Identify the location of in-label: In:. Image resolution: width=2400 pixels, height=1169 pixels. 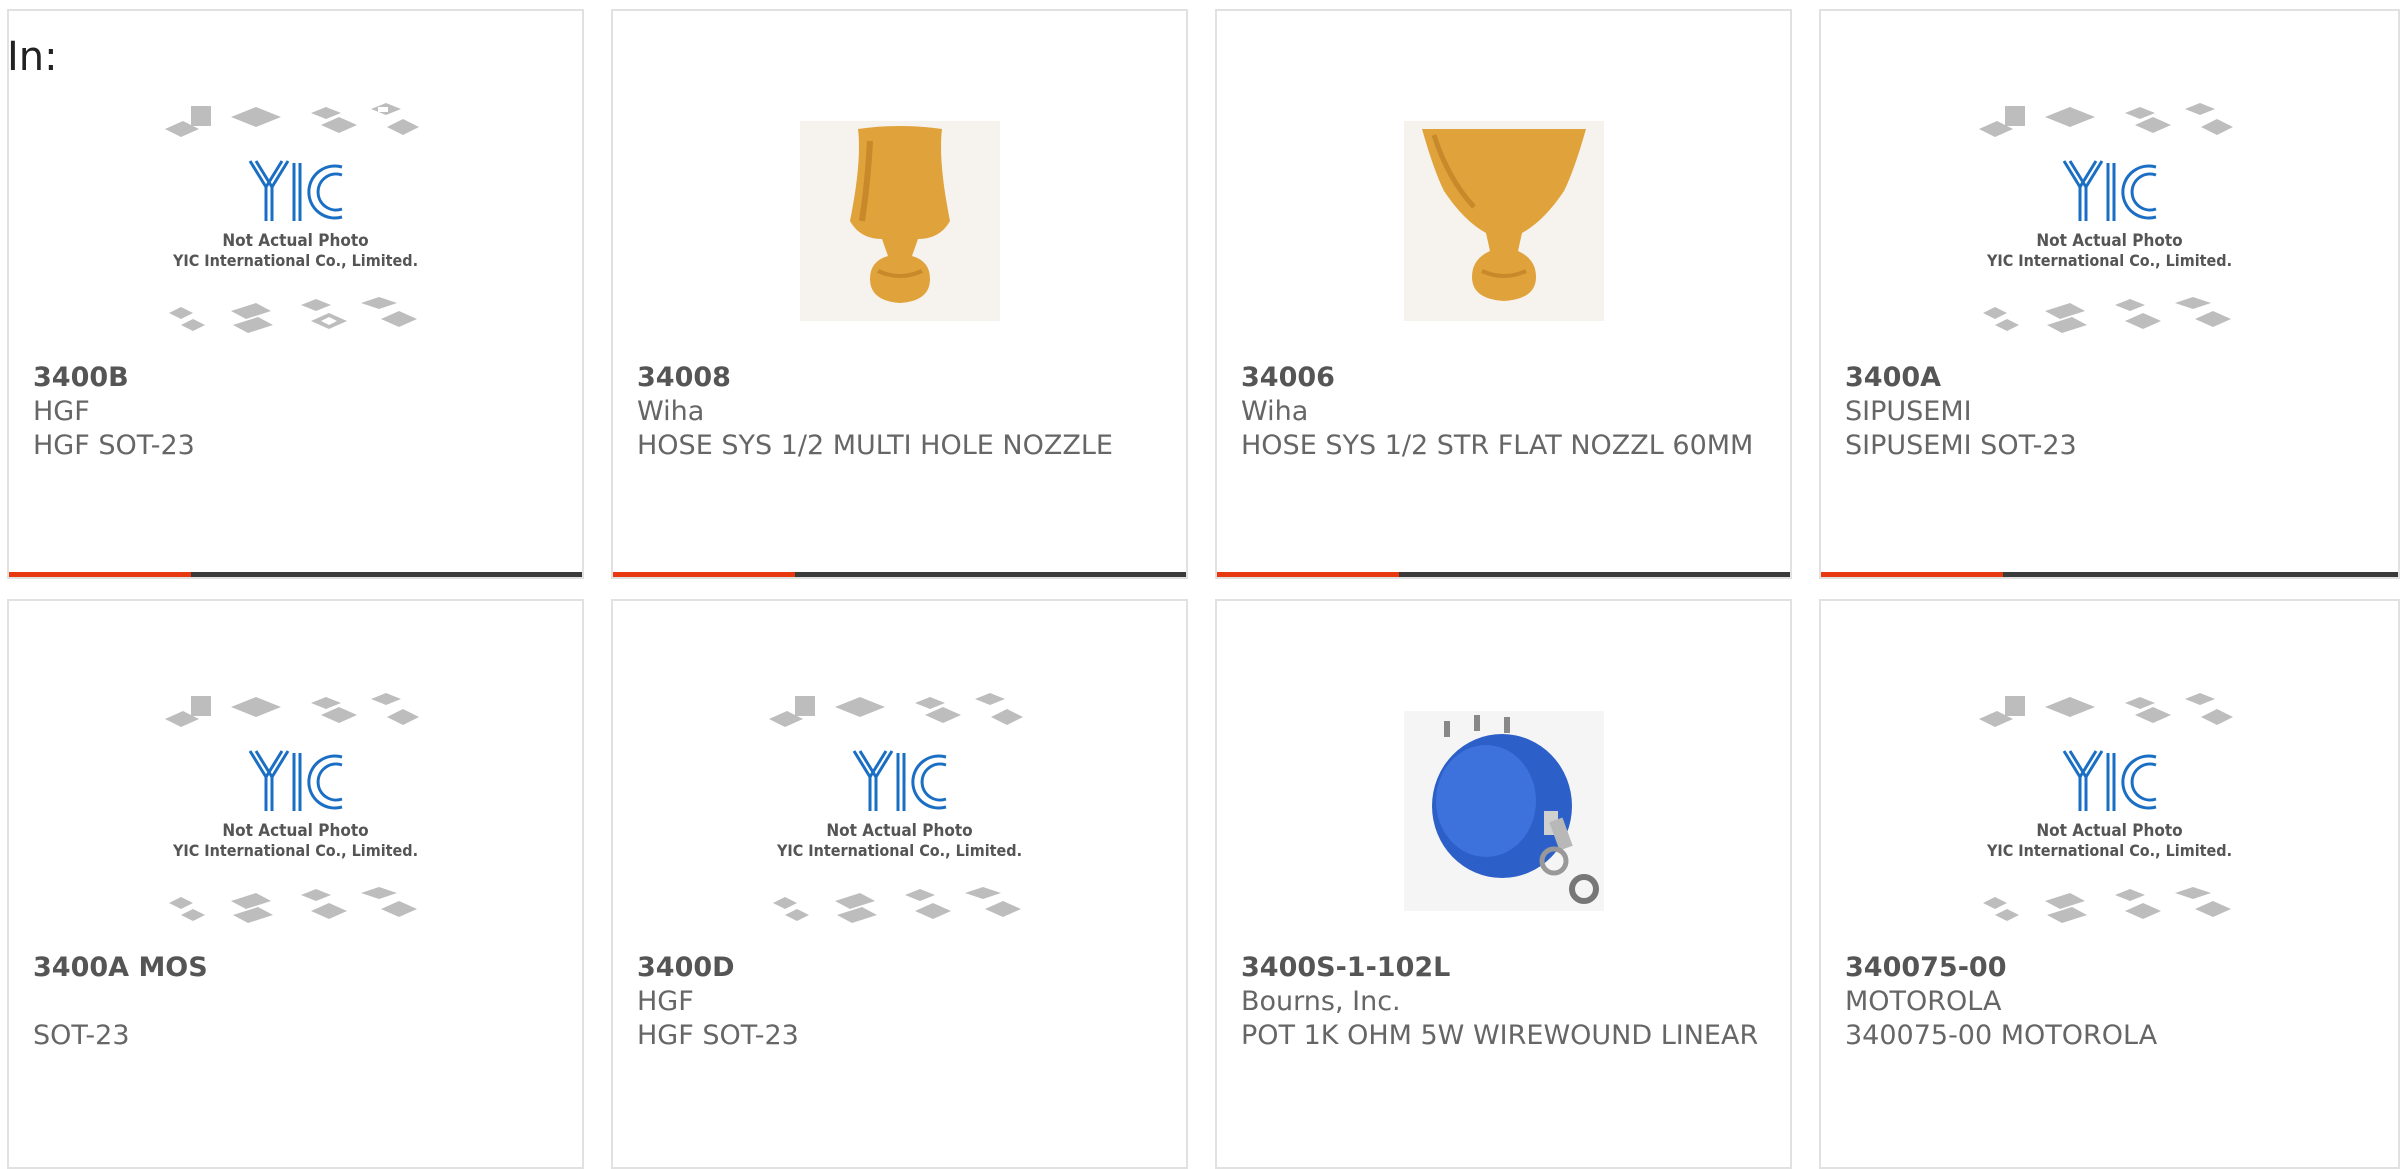
(32, 57).